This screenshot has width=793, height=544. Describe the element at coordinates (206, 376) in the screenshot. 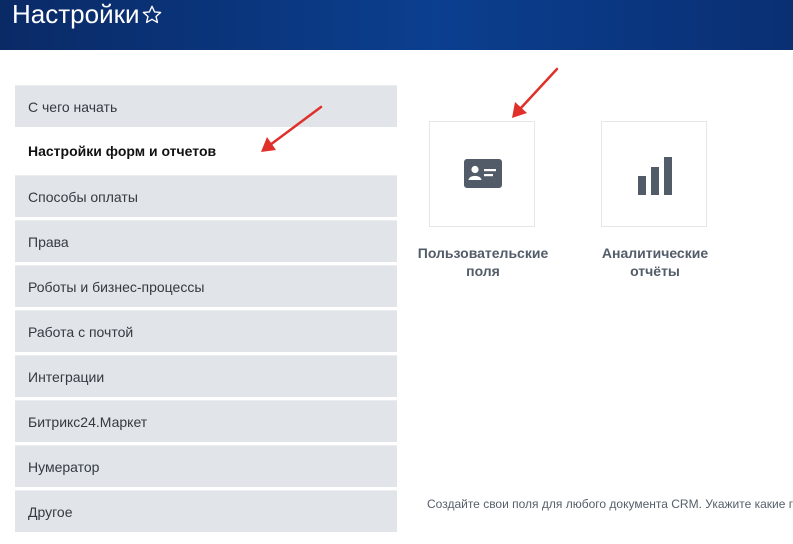

I see `menu-item-integrations: Интеграции` at that location.